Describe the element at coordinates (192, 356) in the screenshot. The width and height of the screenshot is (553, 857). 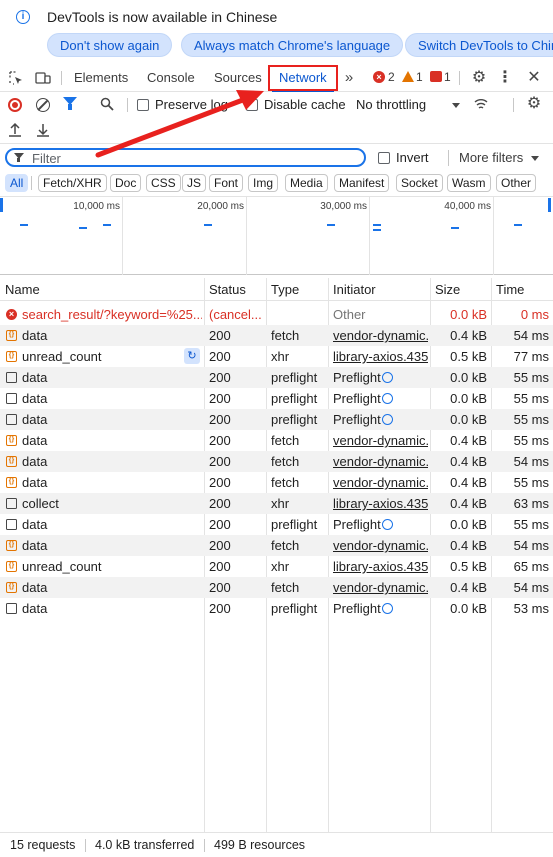
I see `replay-request-icon: ↻` at that location.